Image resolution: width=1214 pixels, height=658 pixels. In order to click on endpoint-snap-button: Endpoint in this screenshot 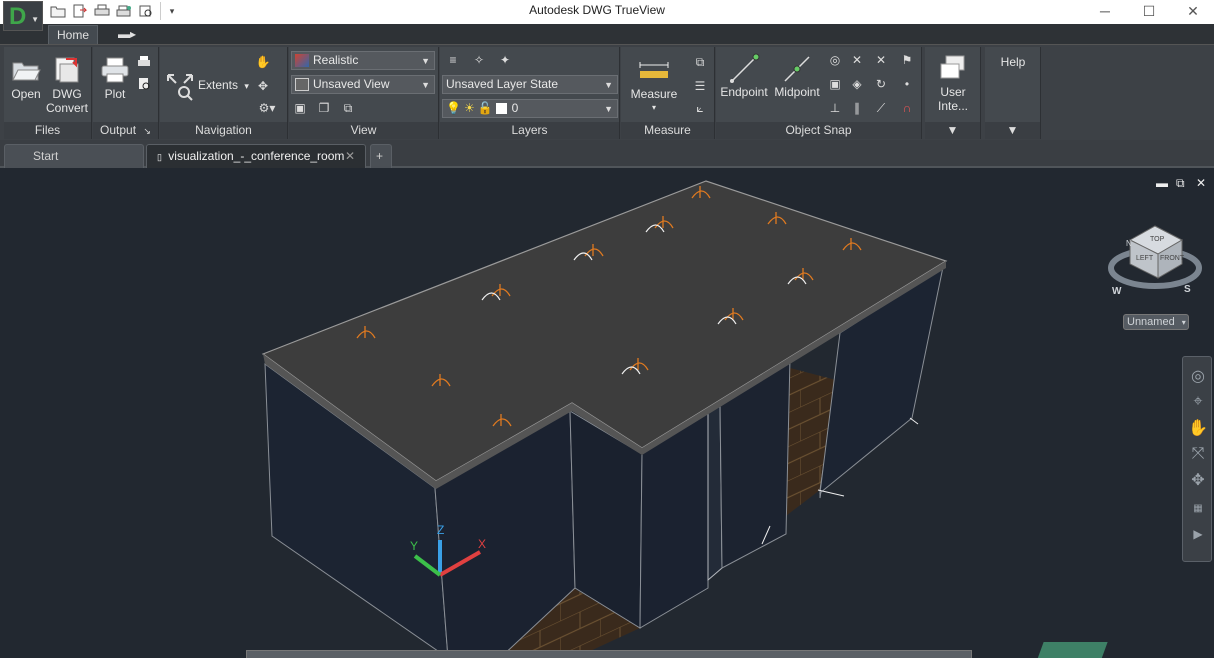, I will do `click(744, 76)`.